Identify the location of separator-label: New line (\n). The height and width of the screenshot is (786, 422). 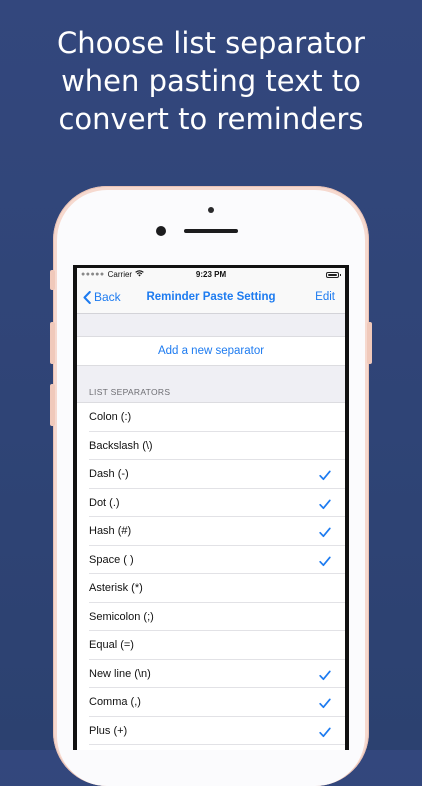
(120, 673).